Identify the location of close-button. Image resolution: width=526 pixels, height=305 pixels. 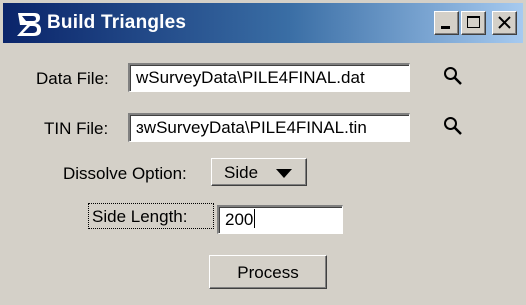
(504, 23).